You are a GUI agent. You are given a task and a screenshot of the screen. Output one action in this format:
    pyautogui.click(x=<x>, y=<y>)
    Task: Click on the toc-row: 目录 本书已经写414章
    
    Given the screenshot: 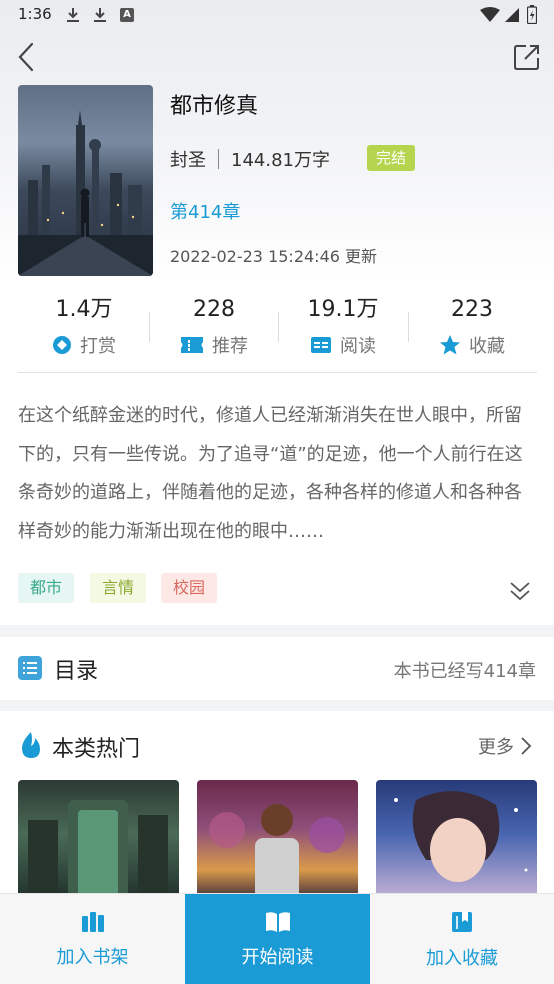 What is the action you would take?
    pyautogui.click(x=277, y=668)
    